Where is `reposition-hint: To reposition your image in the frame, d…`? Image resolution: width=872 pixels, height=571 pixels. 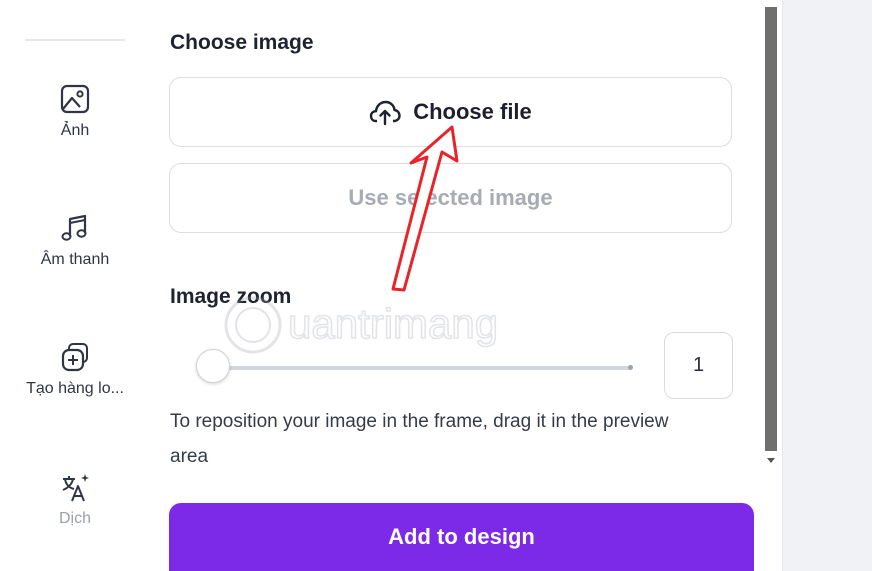 reposition-hint: To reposition your image in the frame, d… is located at coordinates (419, 439).